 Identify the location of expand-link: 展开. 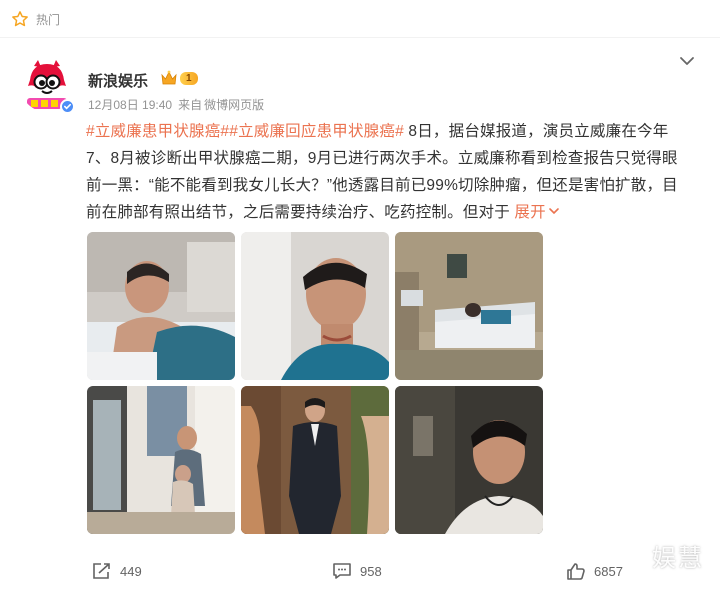
(536, 212).